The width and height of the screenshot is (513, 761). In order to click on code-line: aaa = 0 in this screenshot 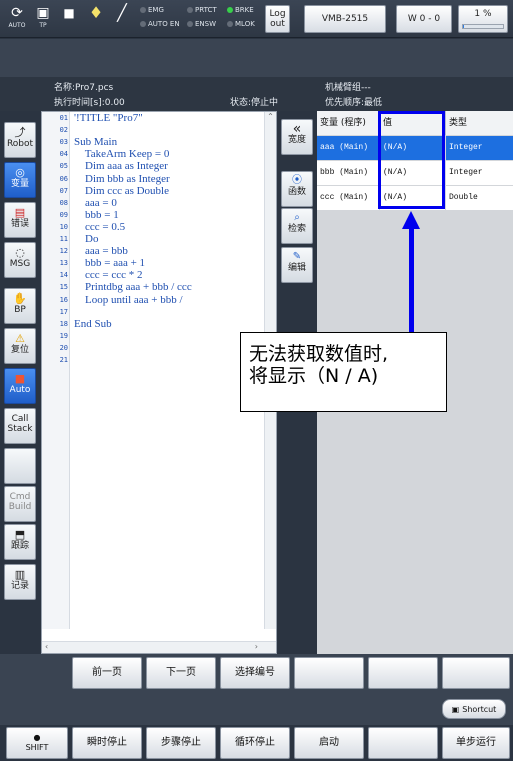, I will do `click(95, 203)`.